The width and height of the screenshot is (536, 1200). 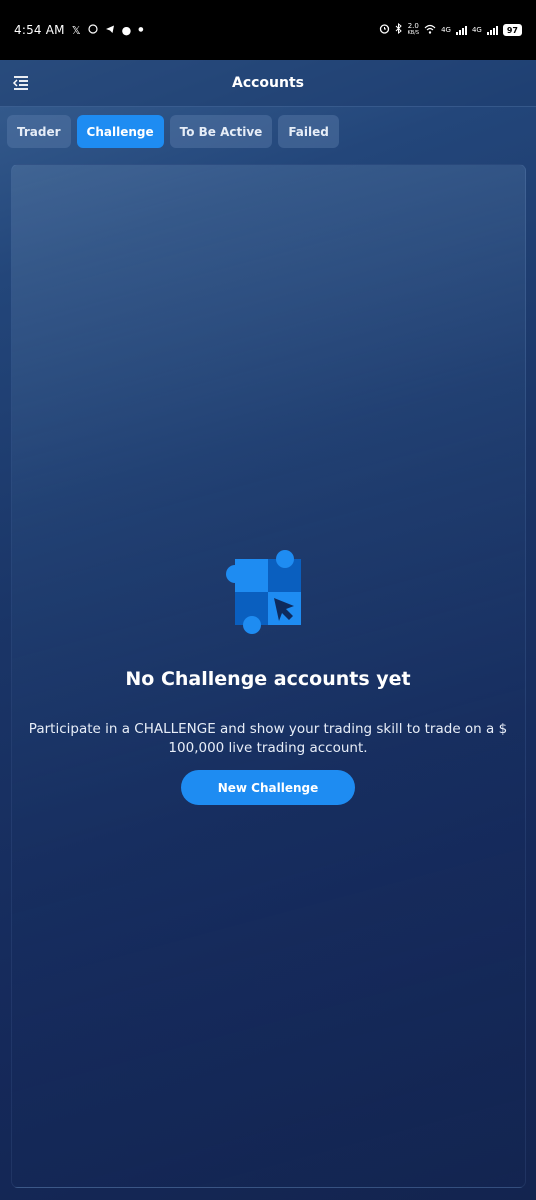 What do you see at coordinates (512, 30) in the screenshot?
I see `battery-icon: 97` at bounding box center [512, 30].